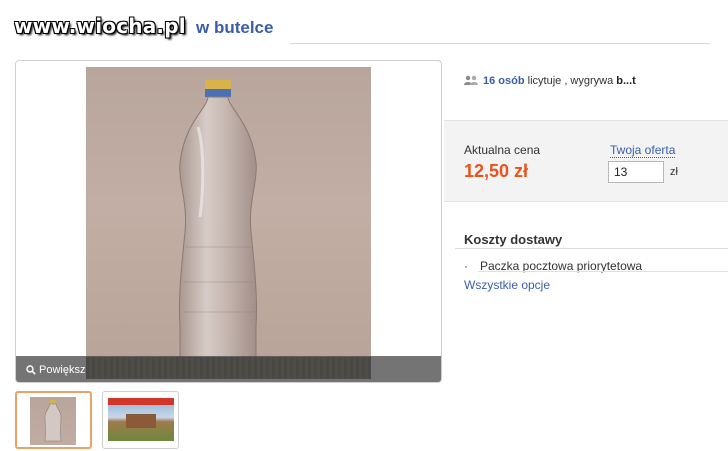 This screenshot has width=728, height=451. I want to click on current-price-value: 12,50 zł, so click(496, 171).